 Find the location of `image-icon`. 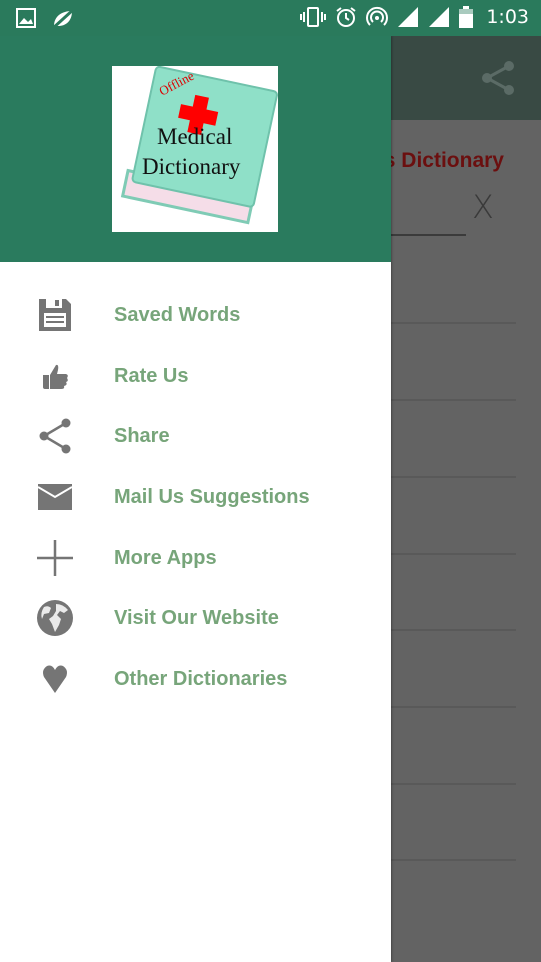

image-icon is located at coordinates (26, 18).